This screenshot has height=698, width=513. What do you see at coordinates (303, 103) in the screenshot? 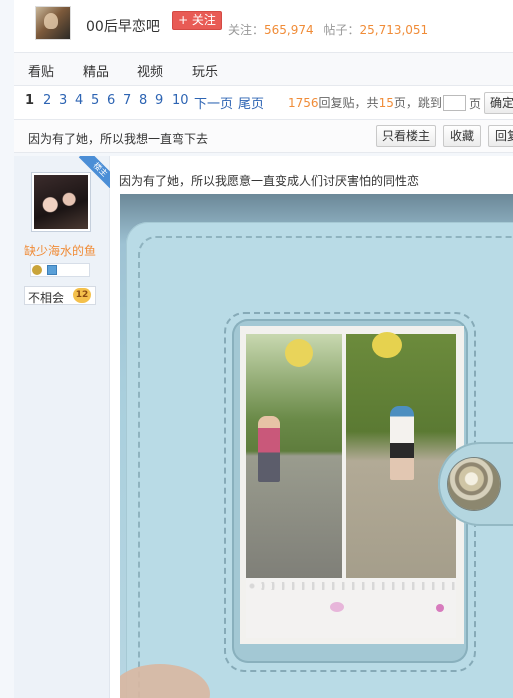
I see `reply-count: 1756` at bounding box center [303, 103].